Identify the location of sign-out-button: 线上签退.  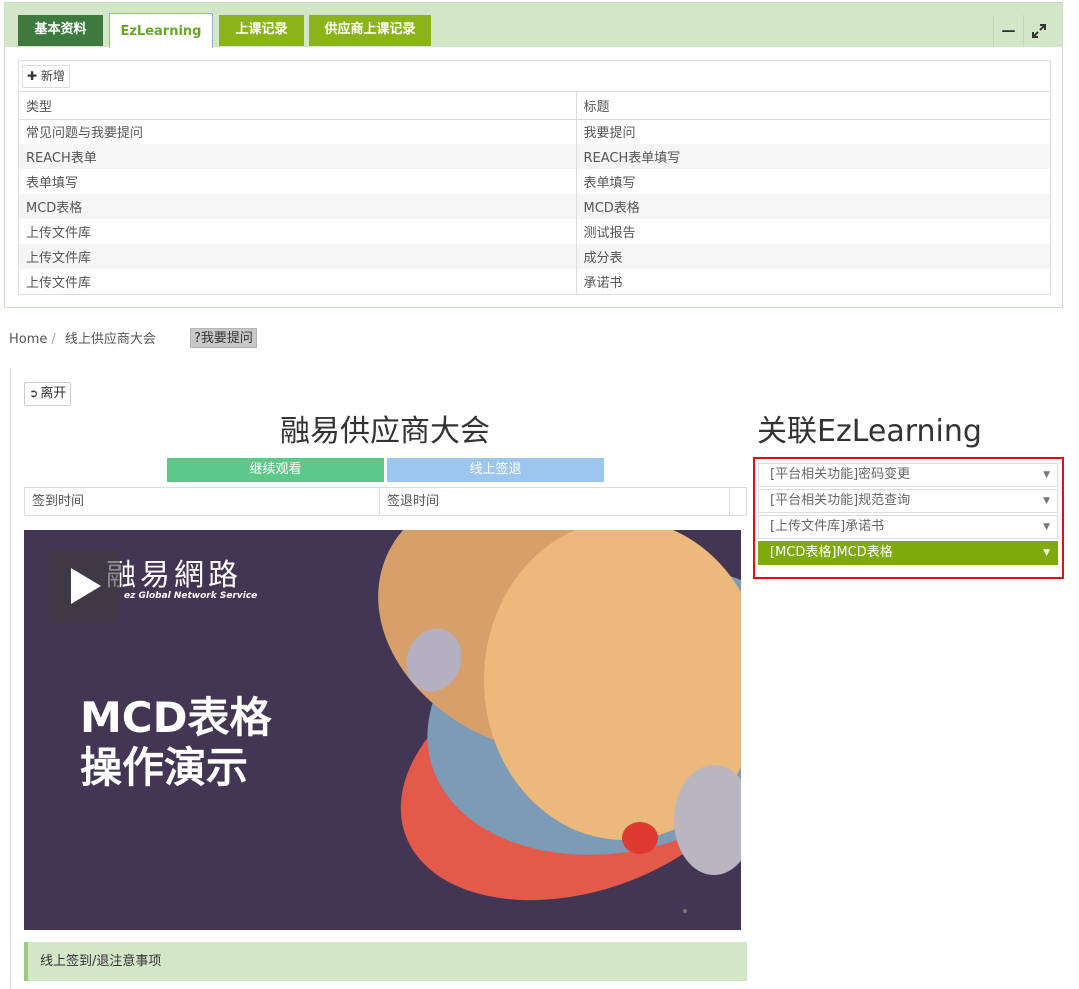
(495, 470).